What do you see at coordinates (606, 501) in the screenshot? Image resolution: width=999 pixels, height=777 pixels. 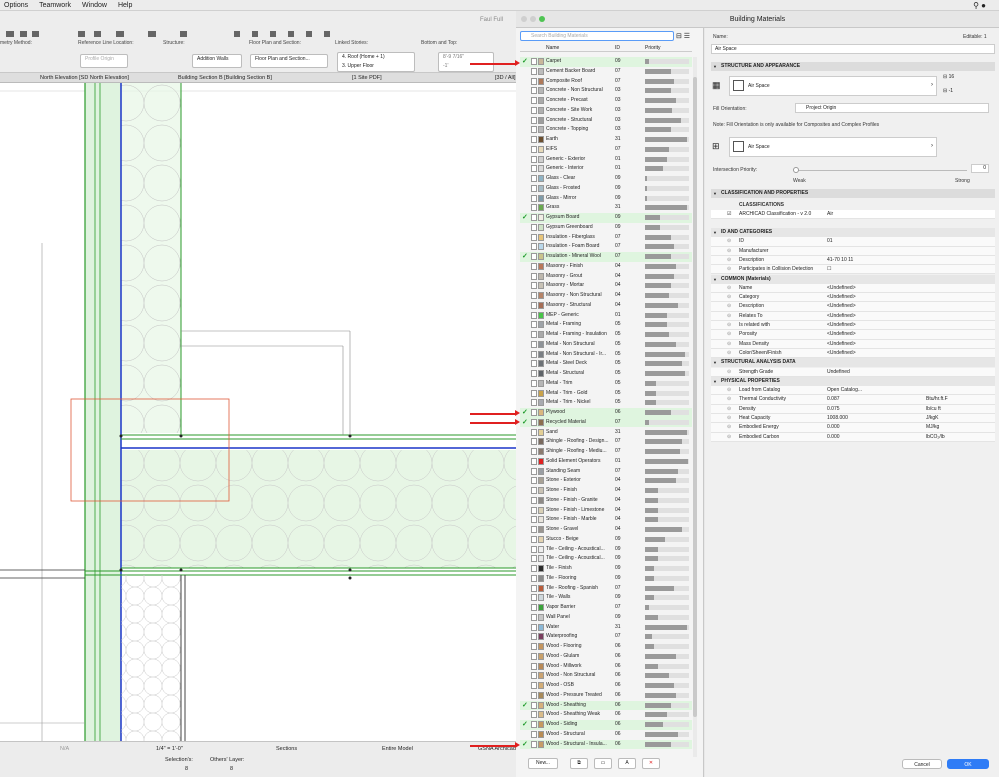 I see `material-row: Stone - Finish - Granite 04` at bounding box center [606, 501].